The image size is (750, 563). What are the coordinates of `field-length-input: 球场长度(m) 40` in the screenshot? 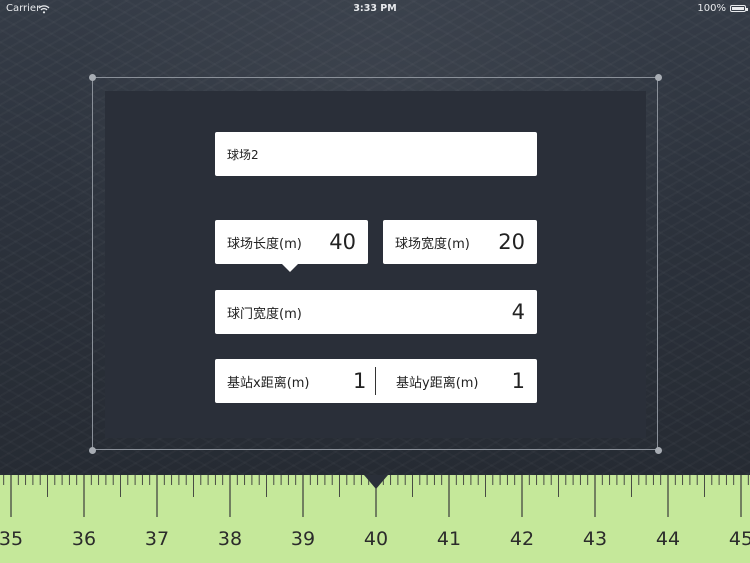 It's located at (291, 246).